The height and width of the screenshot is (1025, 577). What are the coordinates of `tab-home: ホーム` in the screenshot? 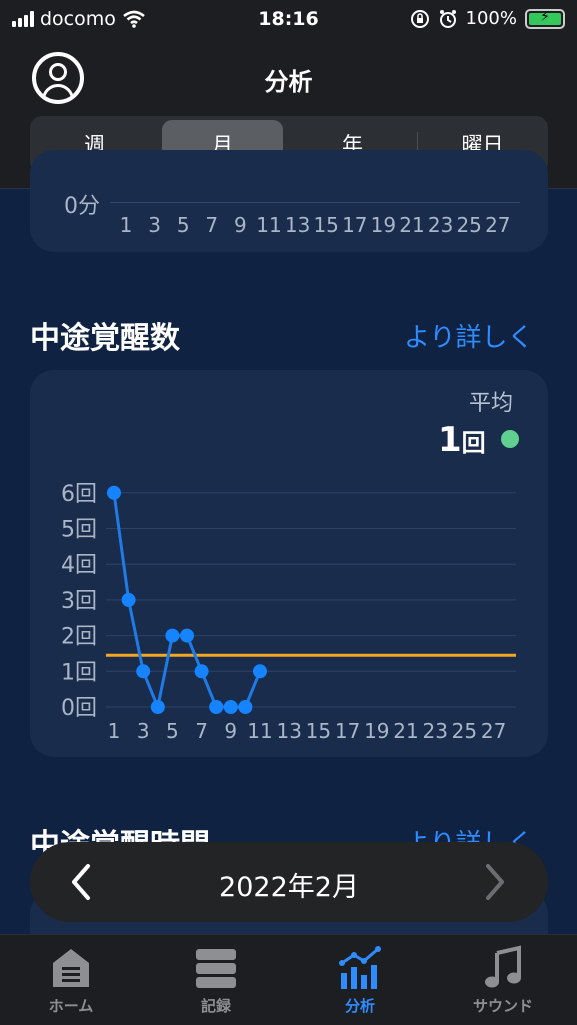 It's located at (71, 980).